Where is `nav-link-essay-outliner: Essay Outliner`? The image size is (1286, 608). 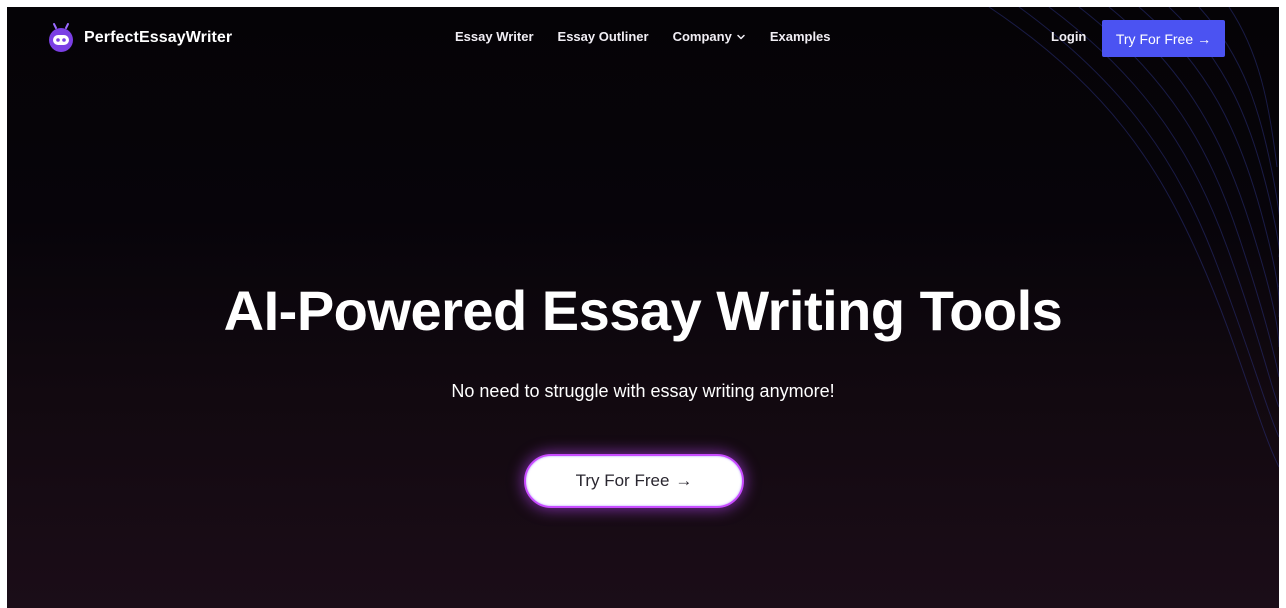
nav-link-essay-outliner: Essay Outliner is located at coordinates (603, 36).